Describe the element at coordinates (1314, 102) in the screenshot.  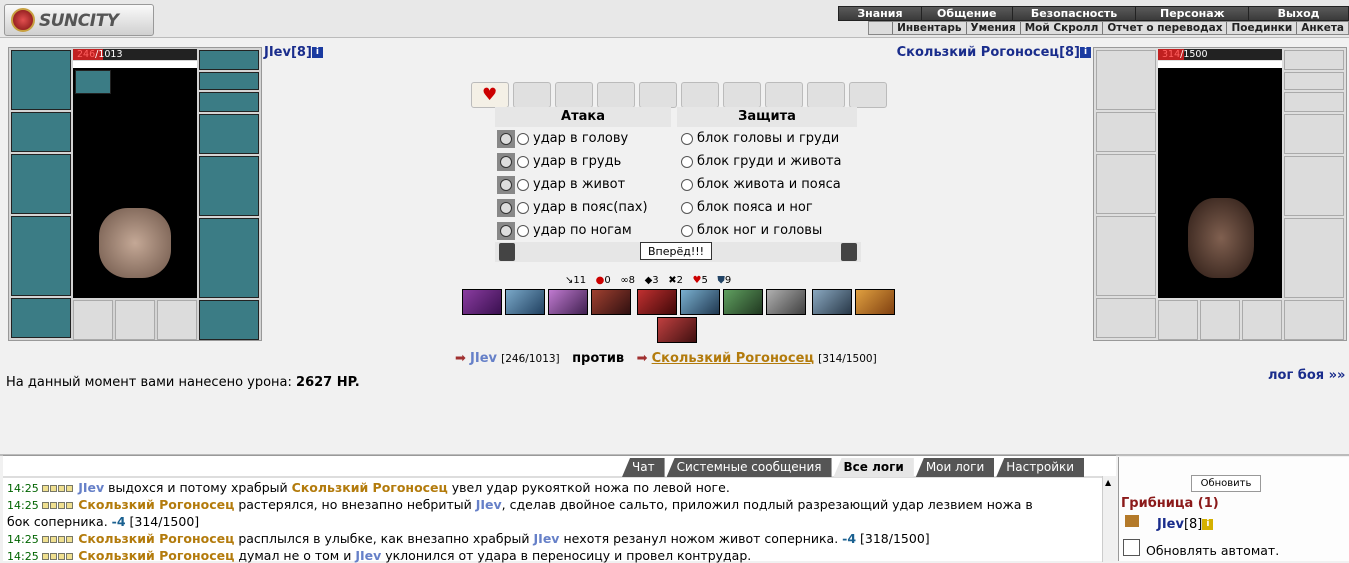
I see `enemy-amulet-slot` at that location.